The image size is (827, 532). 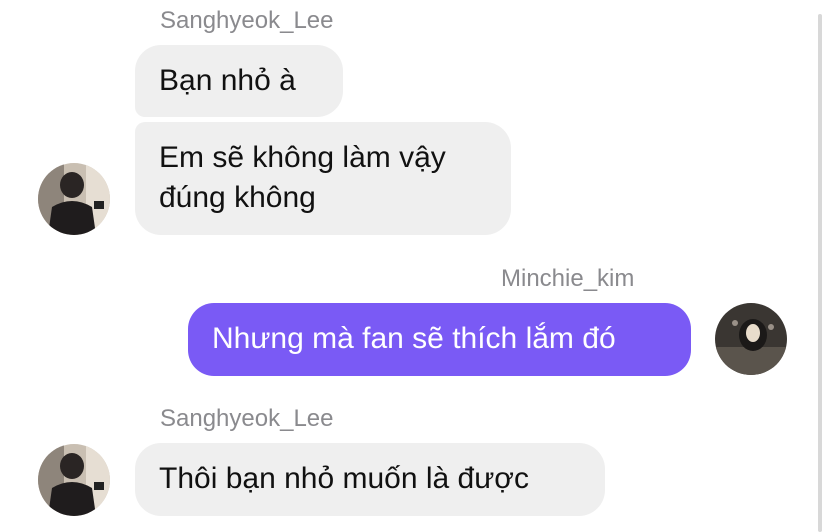 I want to click on message-bubble: Bạn nhỏ à, so click(x=239, y=81).